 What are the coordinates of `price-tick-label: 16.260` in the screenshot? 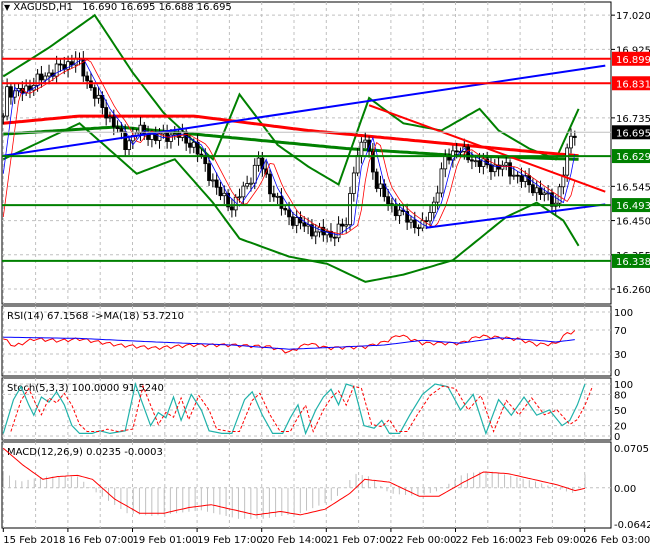 It's located at (633, 290).